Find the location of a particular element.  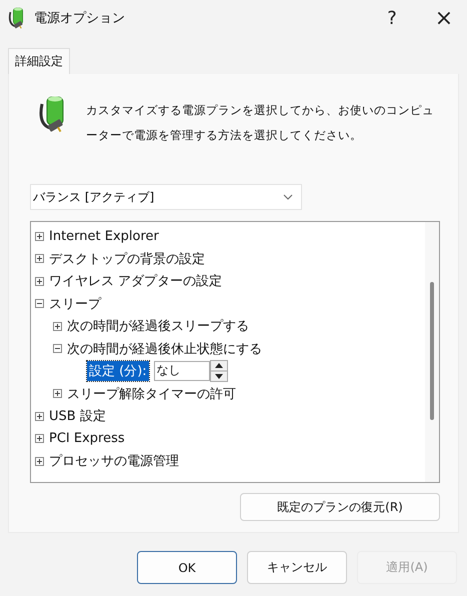

scrollbar-thumb is located at coordinates (432, 351).